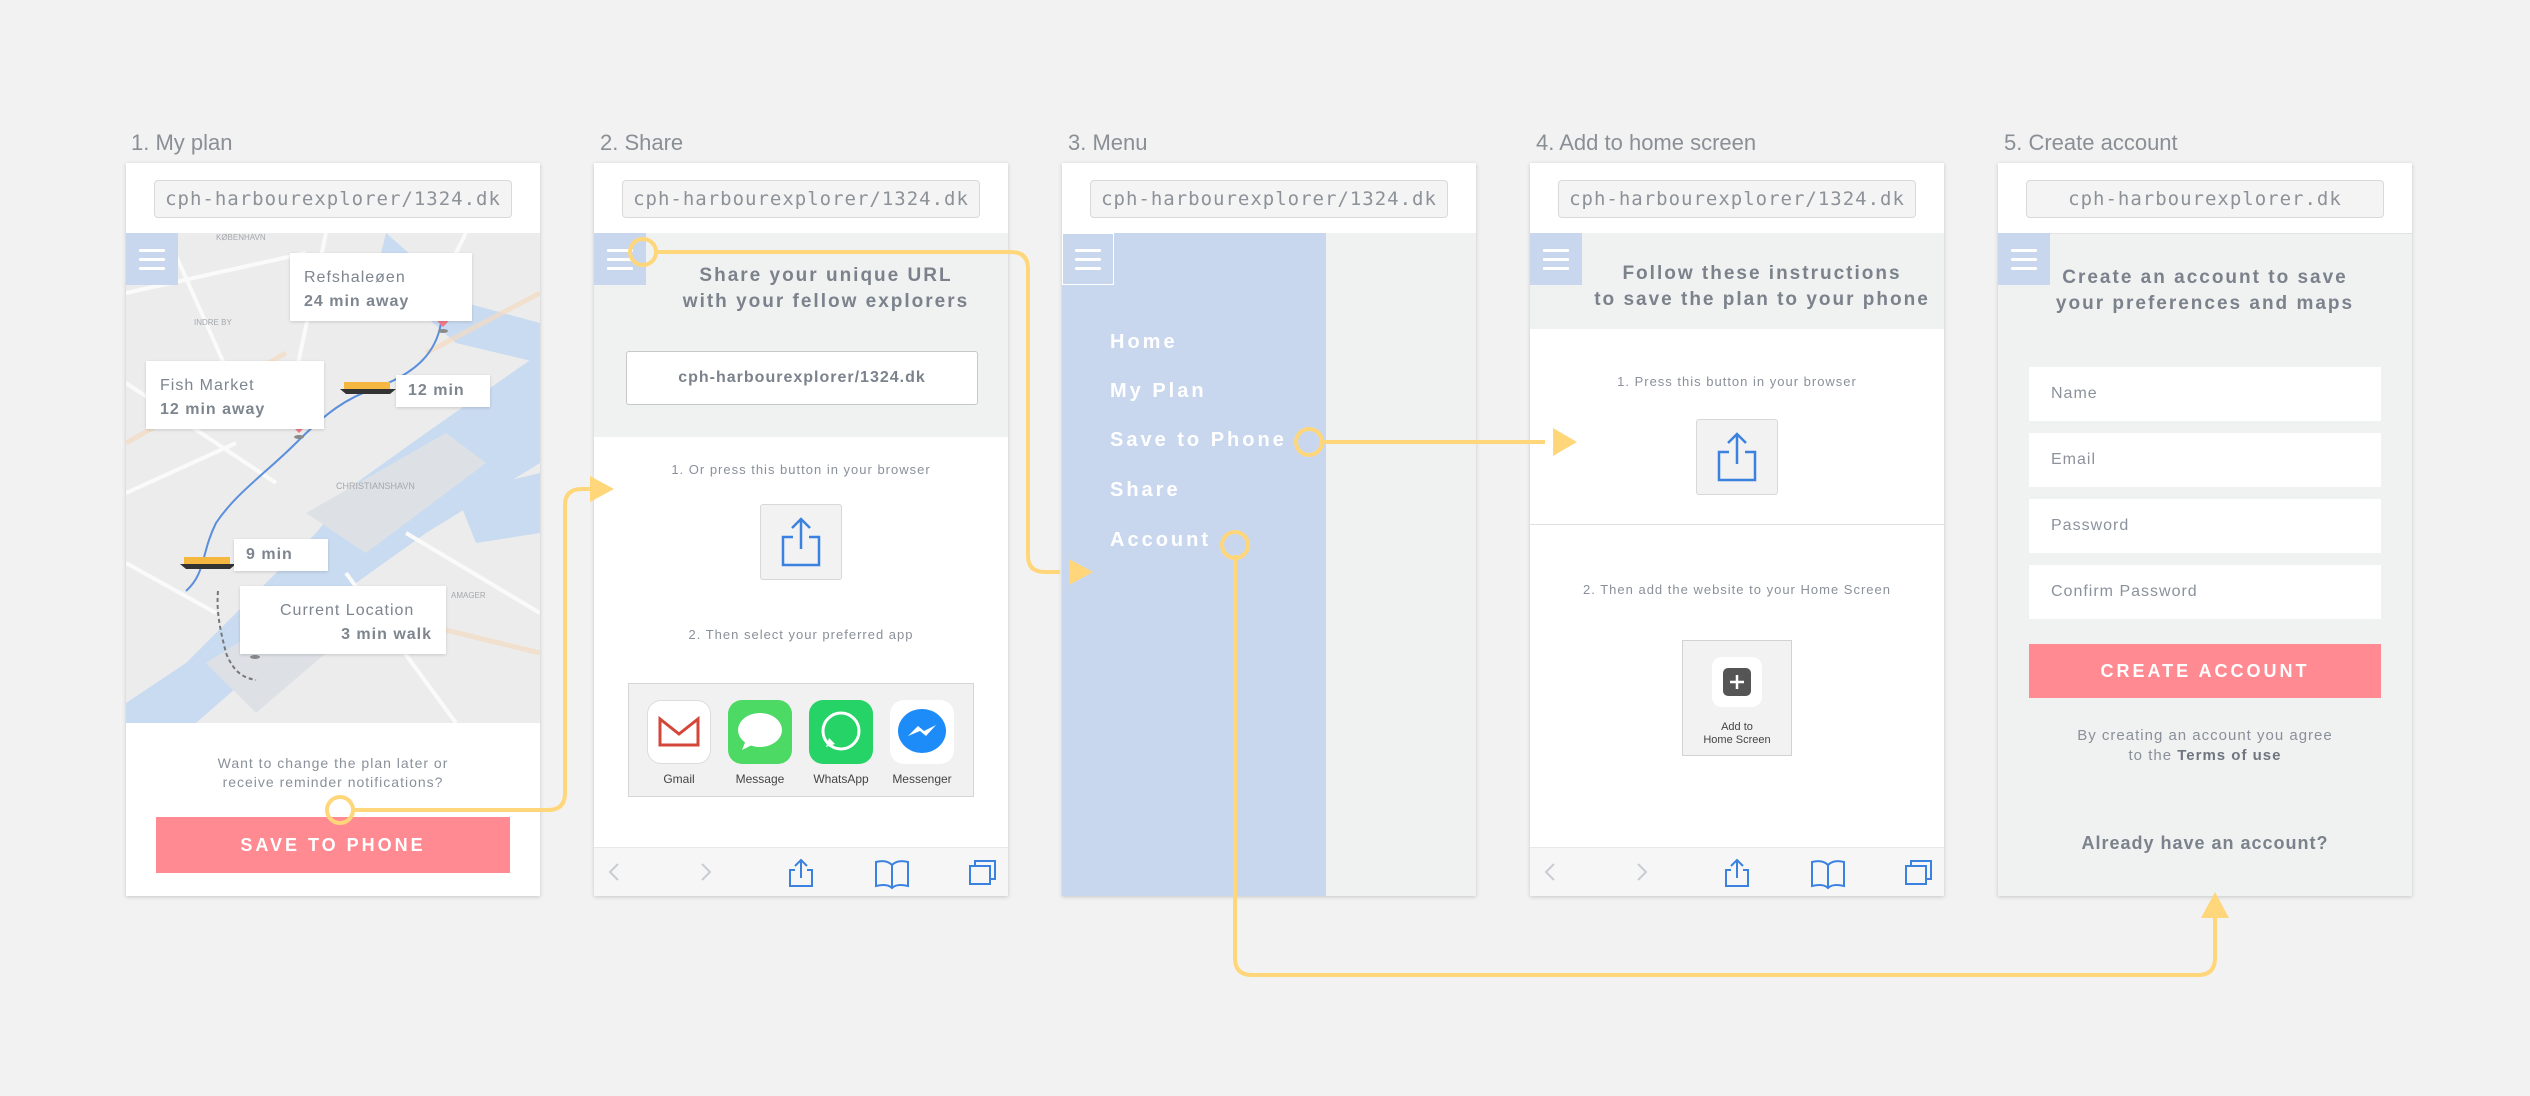 This screenshot has width=2530, height=1096. What do you see at coordinates (2229, 755) in the screenshot?
I see `terms-of-use-link: Terms of use` at bounding box center [2229, 755].